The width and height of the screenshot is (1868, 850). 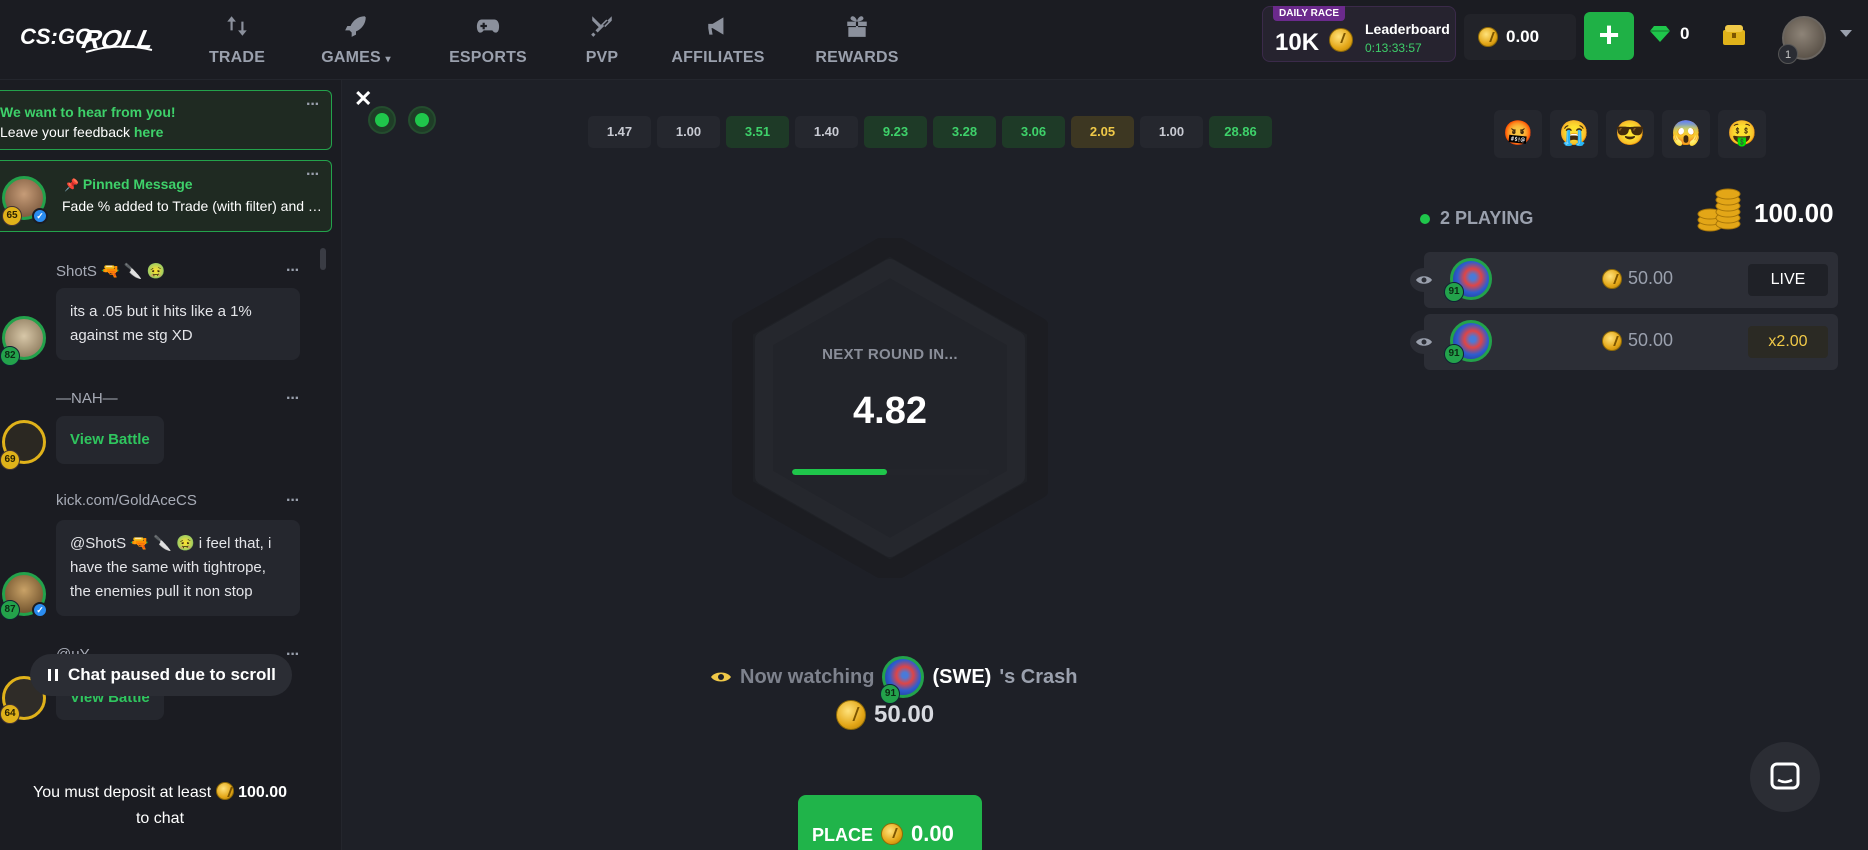 I want to click on crash-history-item: 1.47, so click(x=619, y=132).